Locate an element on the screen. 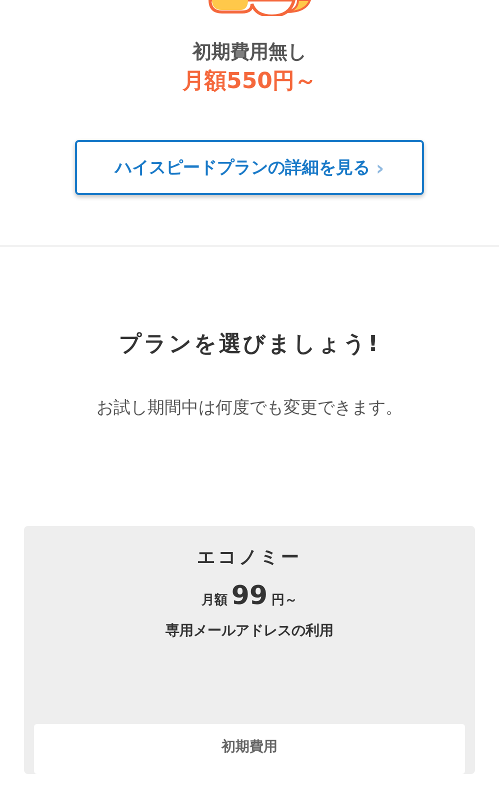 This screenshot has width=499, height=800. details-button: ハイスピードプランの詳細を見る › is located at coordinates (249, 167).